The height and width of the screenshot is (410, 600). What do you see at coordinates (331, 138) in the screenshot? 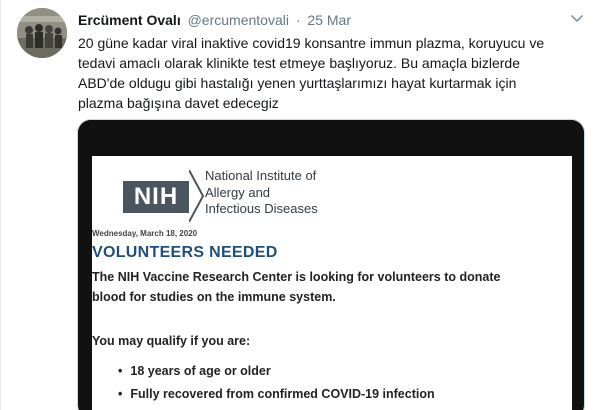
I see `media-dark-band` at bounding box center [331, 138].